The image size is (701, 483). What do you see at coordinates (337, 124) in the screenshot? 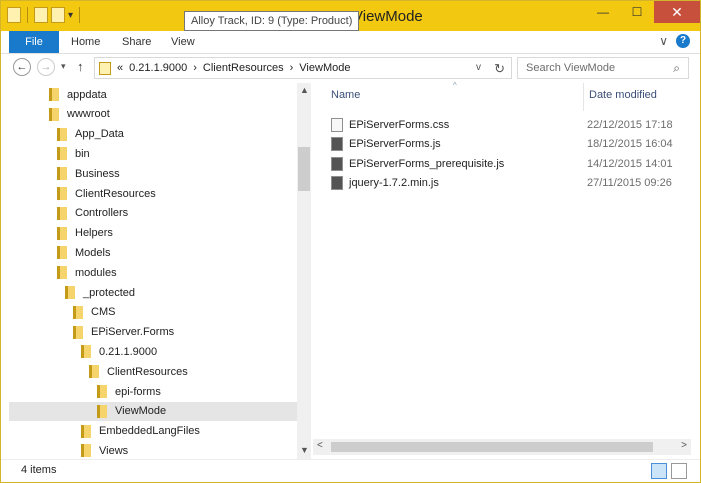
I see `css-file-icon` at bounding box center [337, 124].